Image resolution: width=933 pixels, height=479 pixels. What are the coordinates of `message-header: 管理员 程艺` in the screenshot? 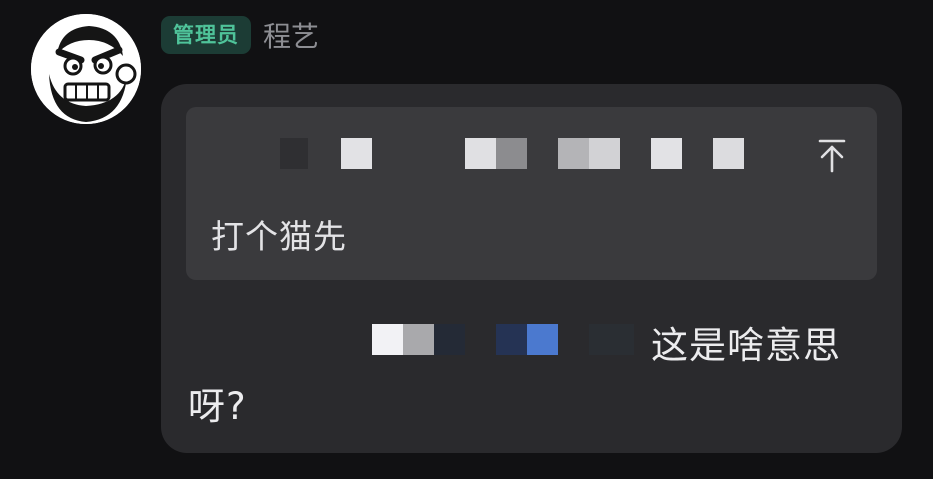 It's located at (240, 35).